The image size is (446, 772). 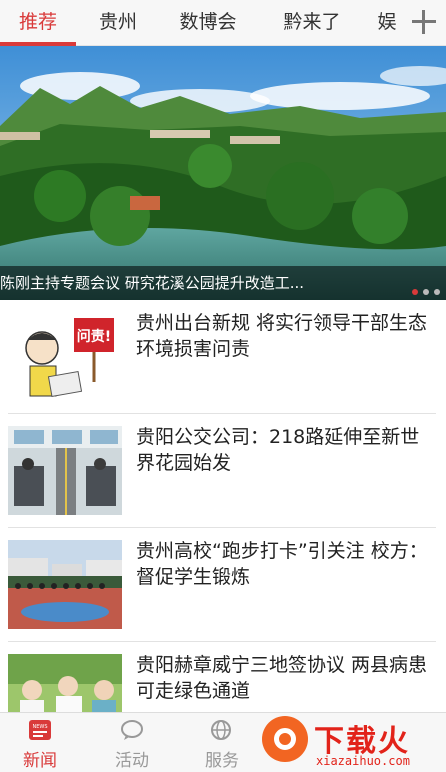 I want to click on carousel-dots, so click(x=423, y=289).